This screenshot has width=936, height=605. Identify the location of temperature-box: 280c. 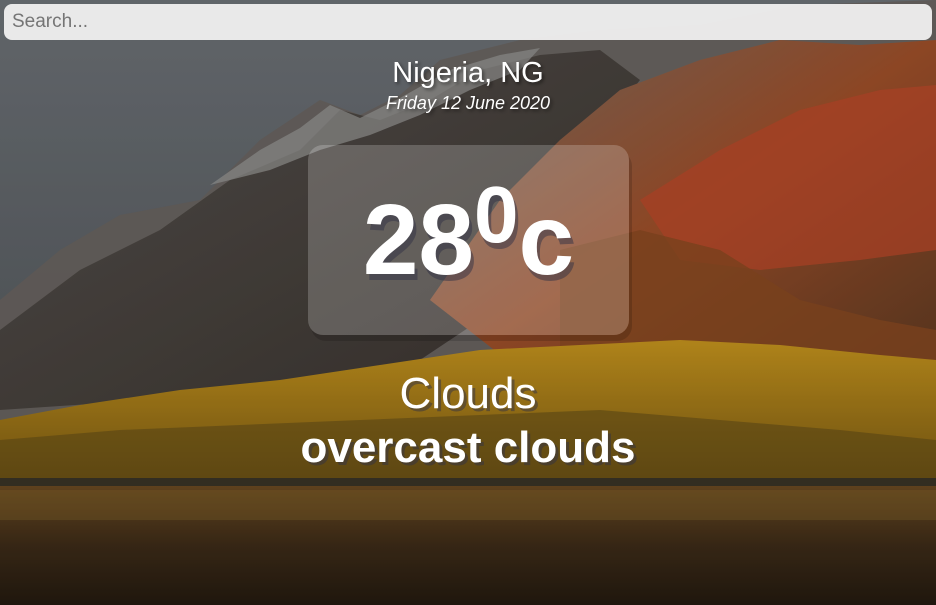
(468, 240).